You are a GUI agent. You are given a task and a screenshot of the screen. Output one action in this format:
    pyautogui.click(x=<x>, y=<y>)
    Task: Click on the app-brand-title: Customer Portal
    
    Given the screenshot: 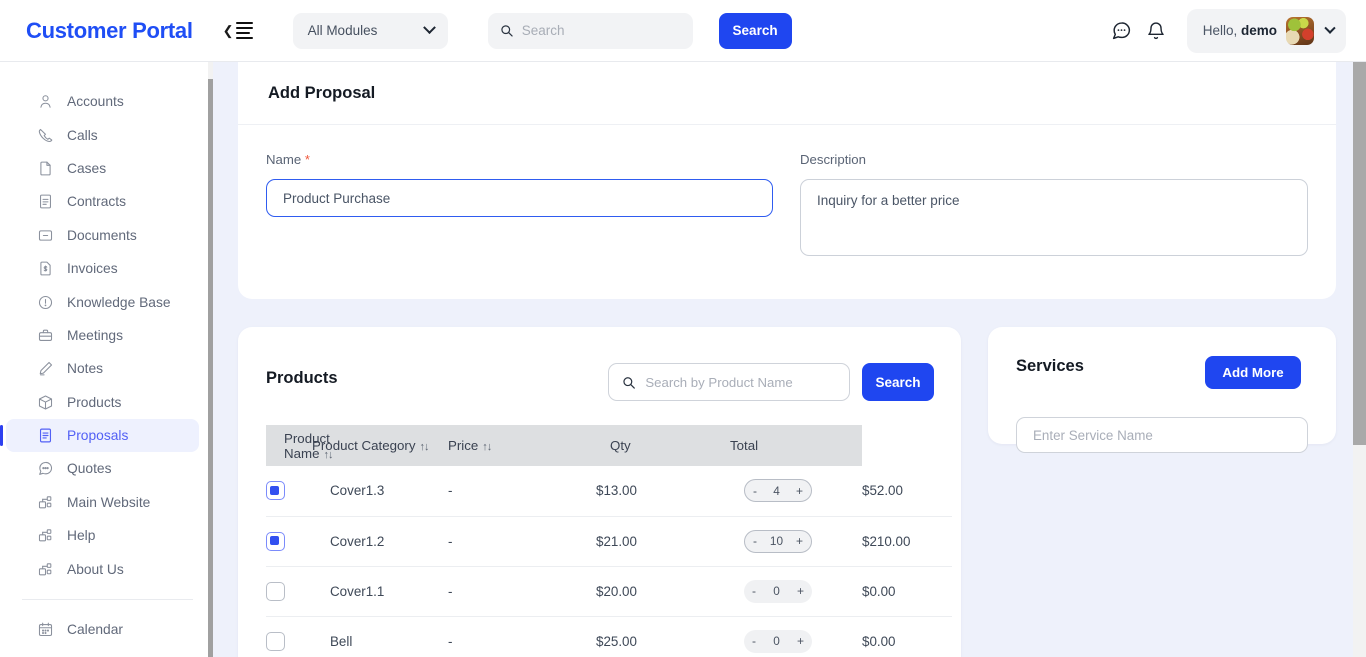 What is the action you would take?
    pyautogui.click(x=109, y=30)
    